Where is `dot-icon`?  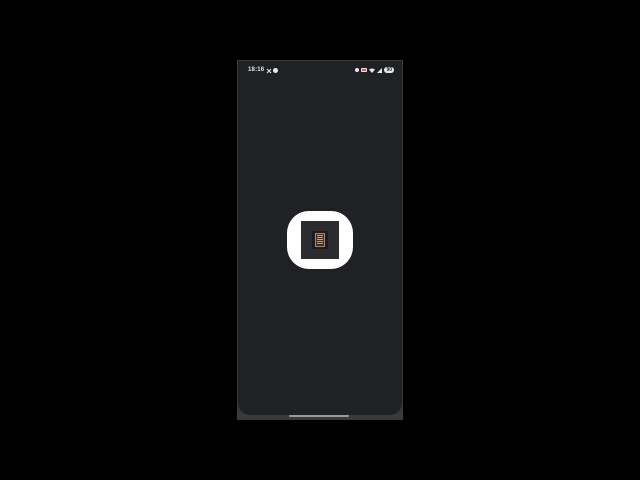 dot-icon is located at coordinates (357, 70).